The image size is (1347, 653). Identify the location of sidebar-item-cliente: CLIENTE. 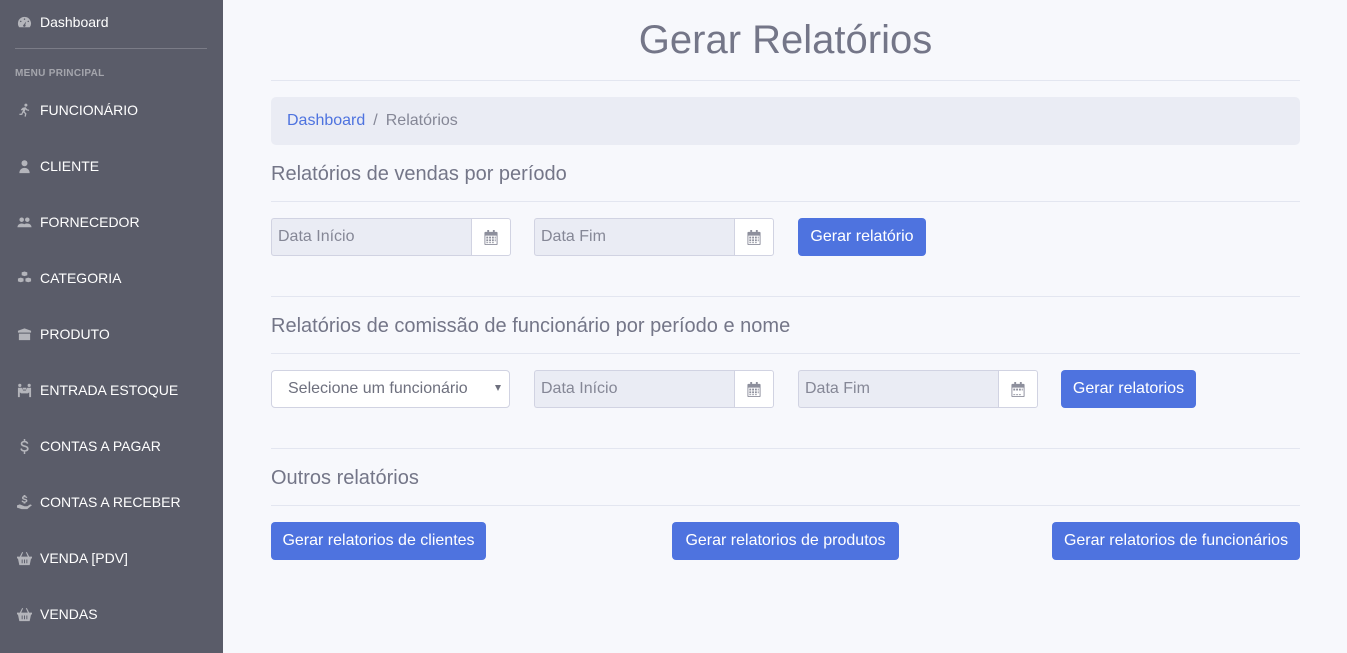
(57, 166).